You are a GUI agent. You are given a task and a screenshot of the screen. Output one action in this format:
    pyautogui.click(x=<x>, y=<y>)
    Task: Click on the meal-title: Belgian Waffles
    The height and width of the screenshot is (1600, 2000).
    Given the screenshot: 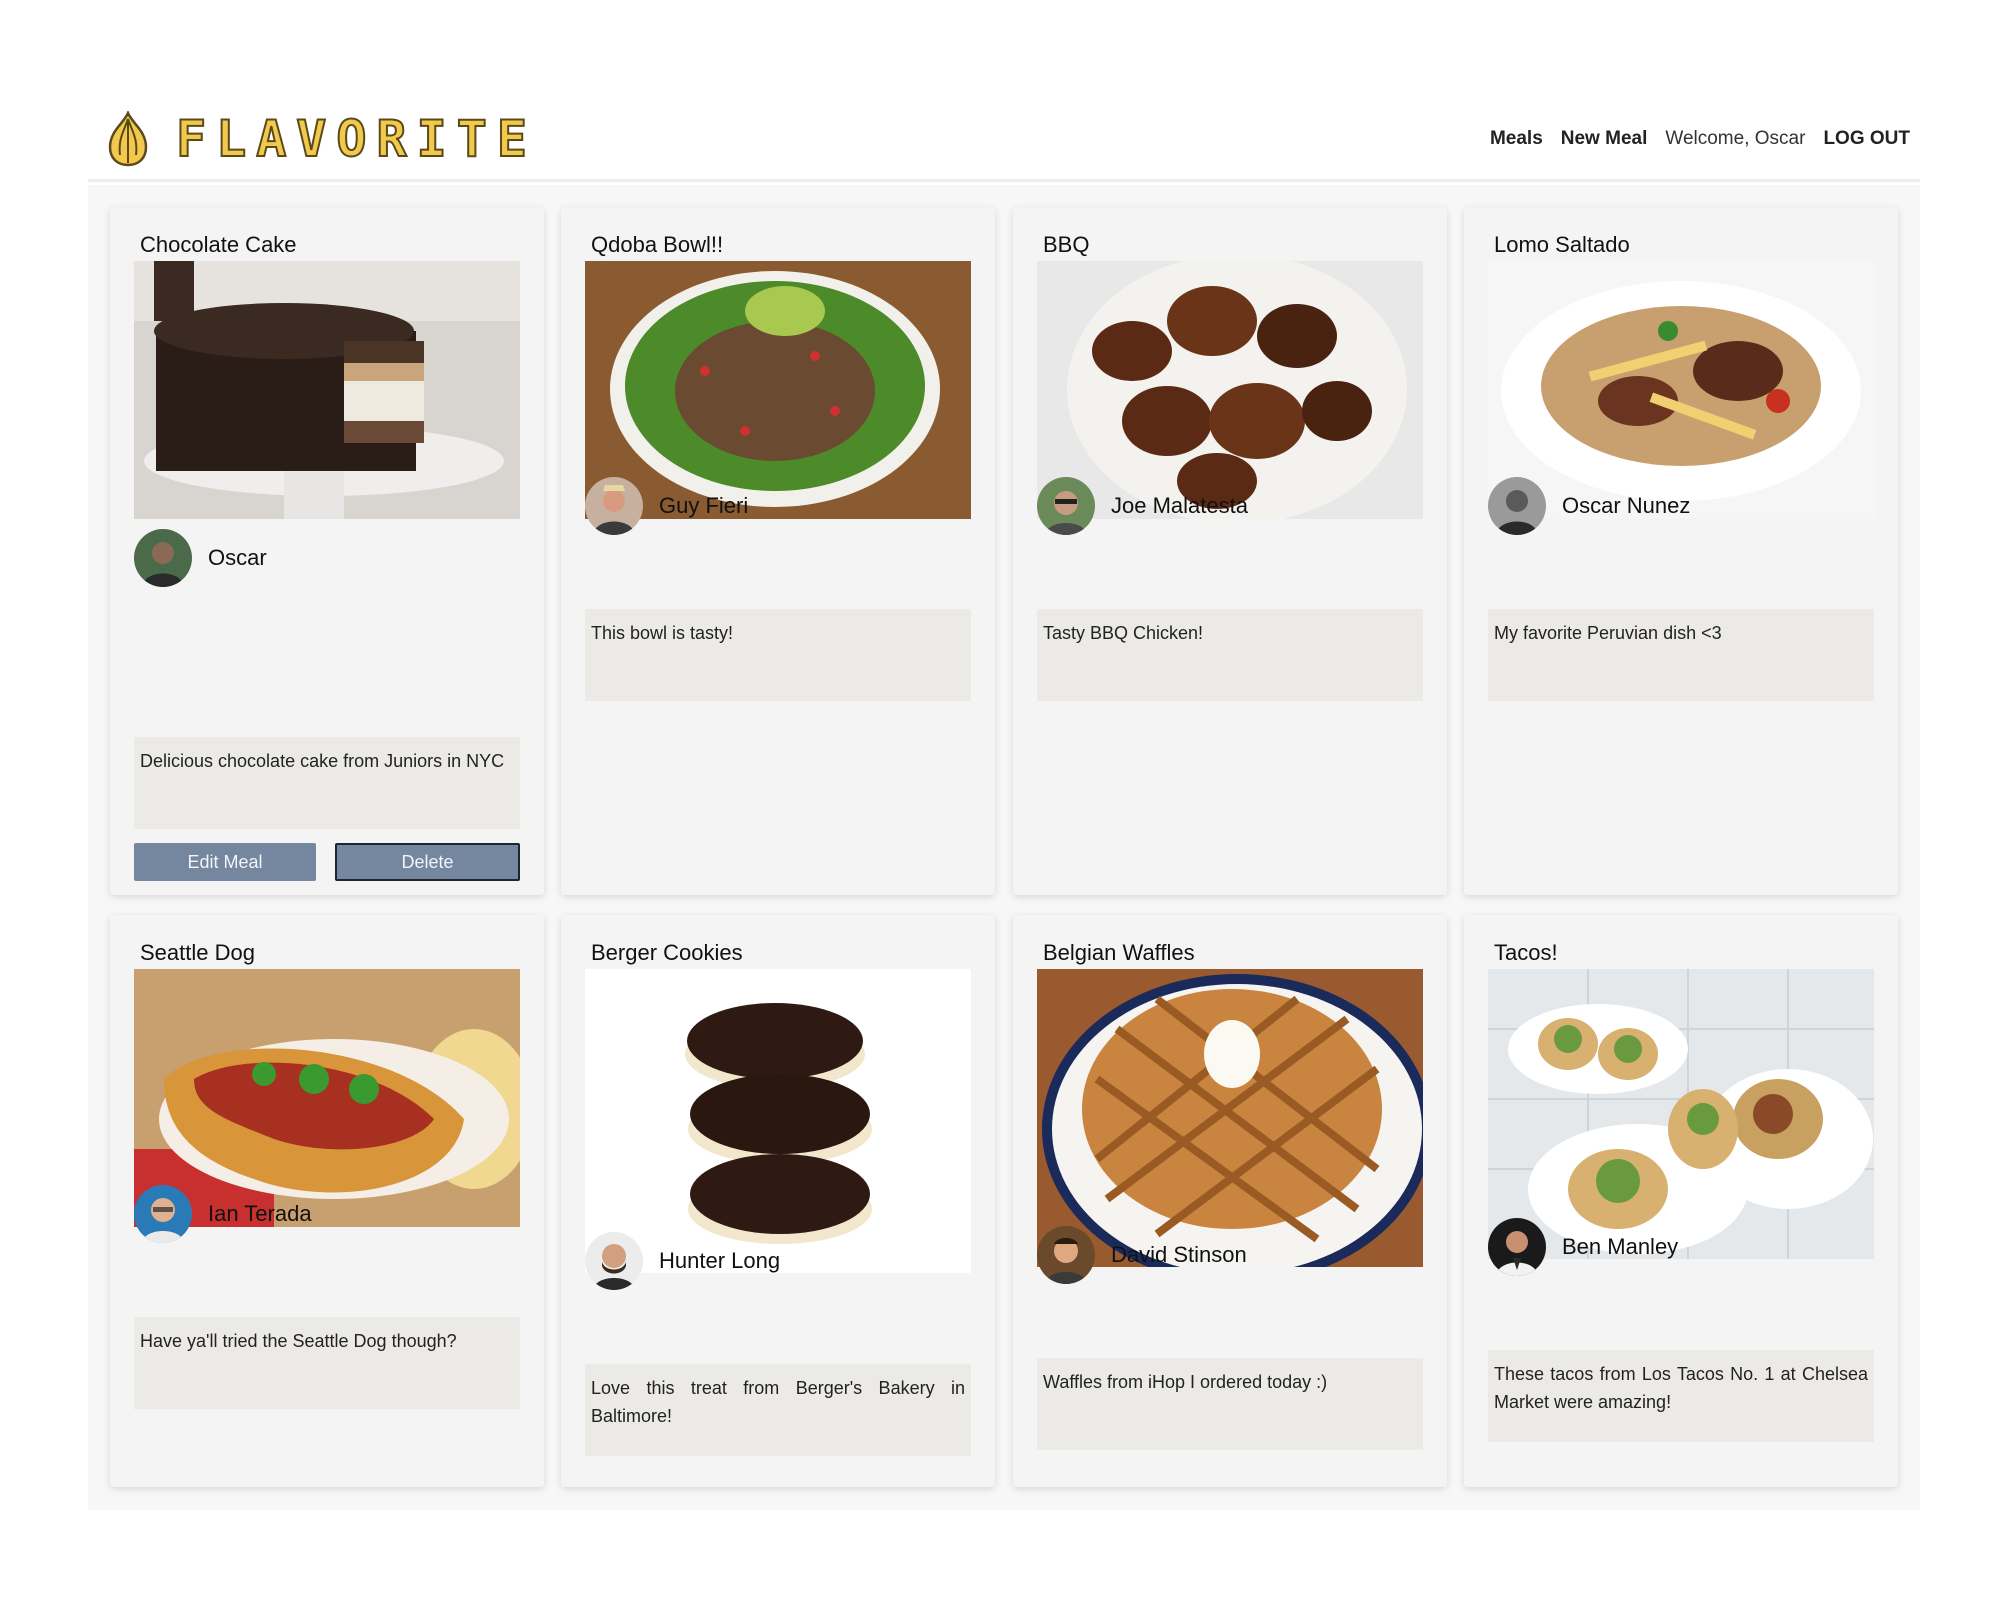 What is the action you would take?
    pyautogui.click(x=1119, y=952)
    